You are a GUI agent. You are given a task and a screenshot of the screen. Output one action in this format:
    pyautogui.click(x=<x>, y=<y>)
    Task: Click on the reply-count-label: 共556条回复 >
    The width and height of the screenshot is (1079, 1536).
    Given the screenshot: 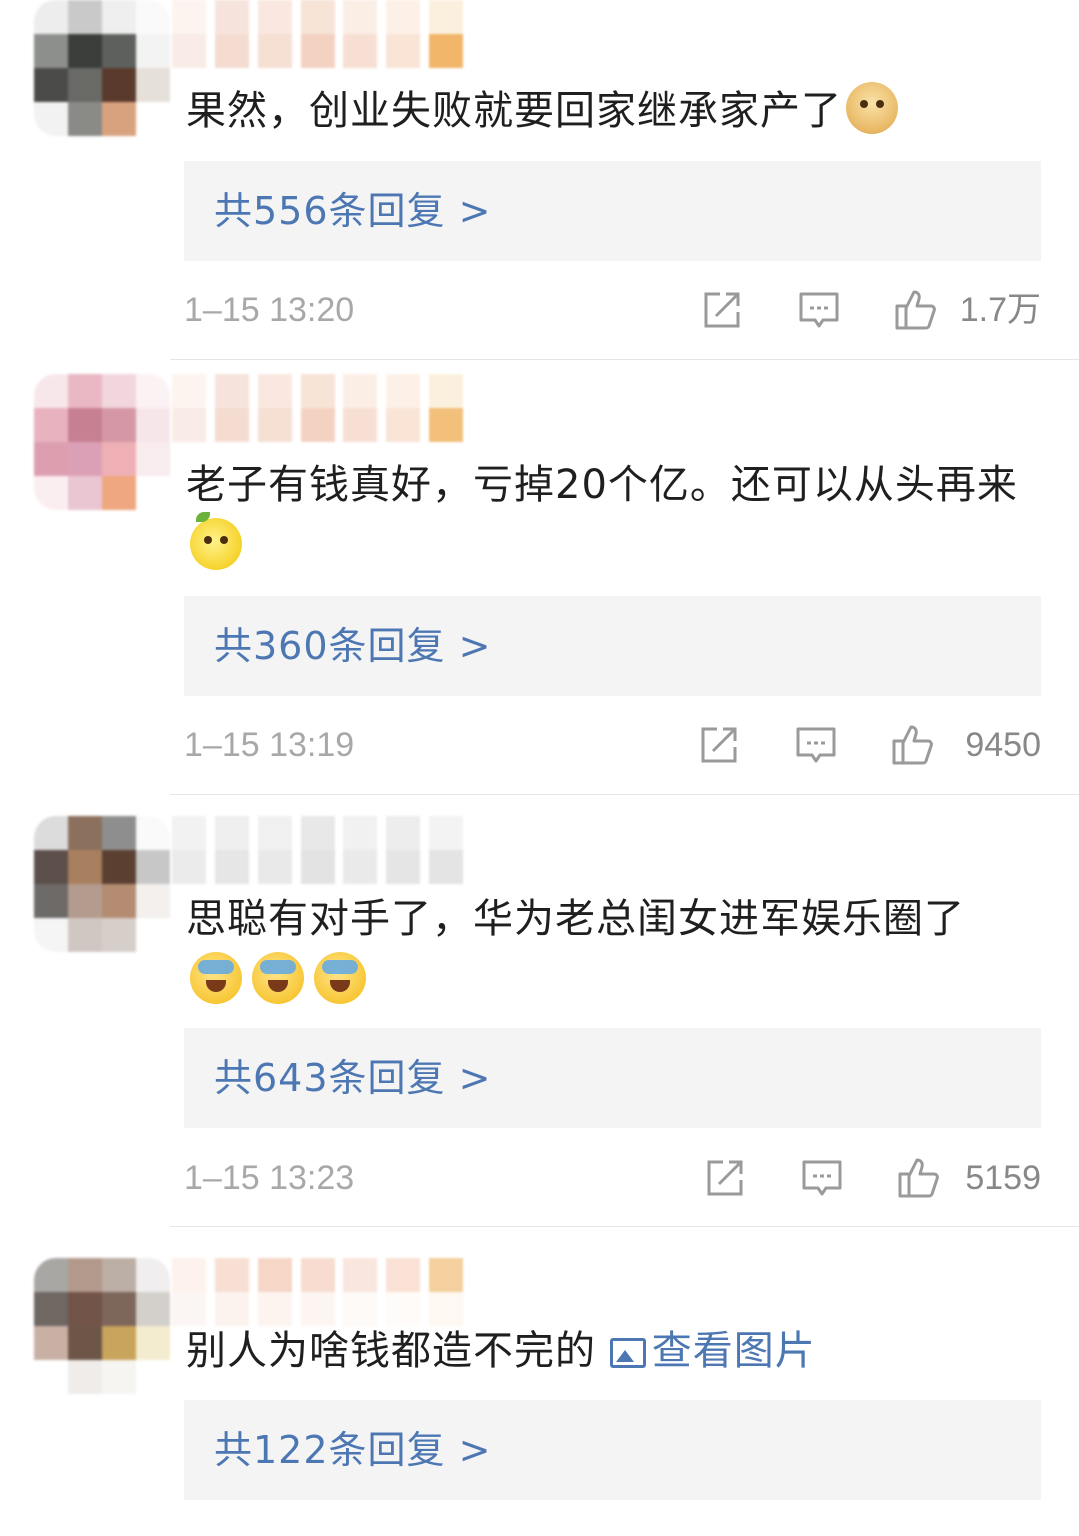 What is the action you would take?
    pyautogui.click(x=353, y=211)
    